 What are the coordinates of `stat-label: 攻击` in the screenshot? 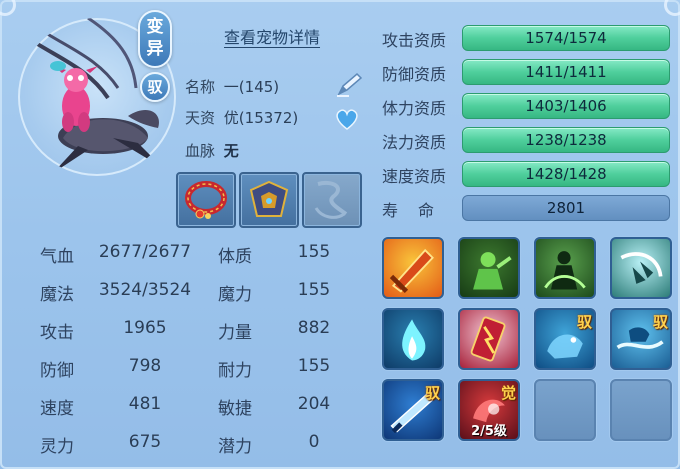 It's located at (57, 333).